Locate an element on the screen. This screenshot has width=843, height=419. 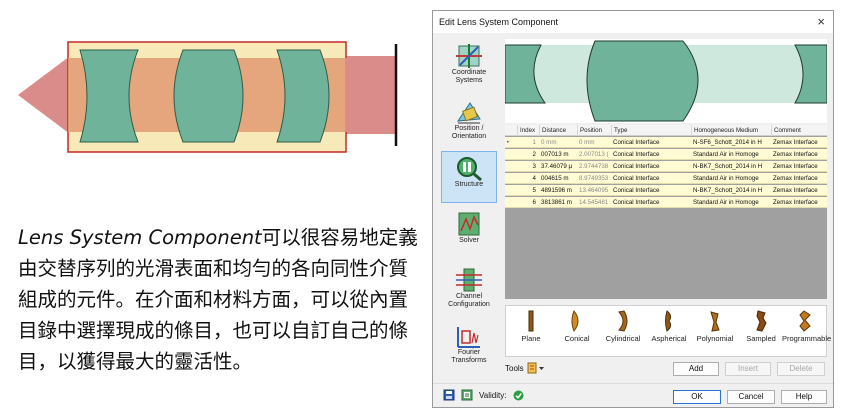
sidebar-label: Orientation is located at coordinates (469, 136).